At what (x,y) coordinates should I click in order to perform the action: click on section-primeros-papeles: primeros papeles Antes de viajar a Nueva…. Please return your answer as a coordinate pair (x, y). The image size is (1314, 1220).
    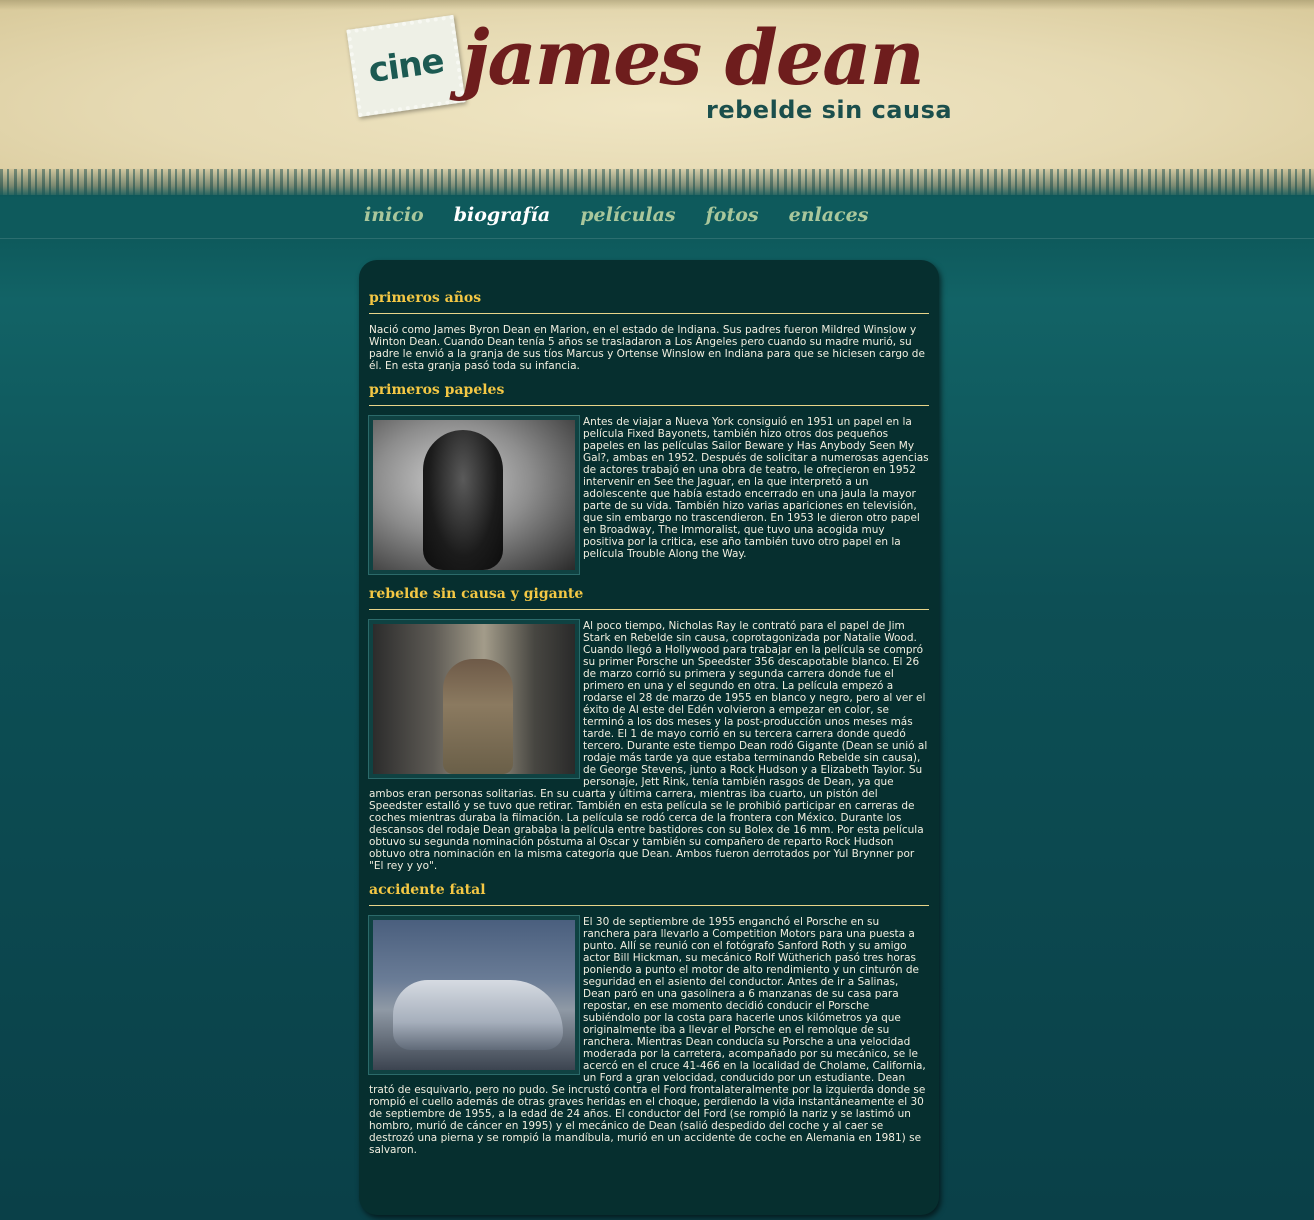
    Looking at the image, I should click on (648, 479).